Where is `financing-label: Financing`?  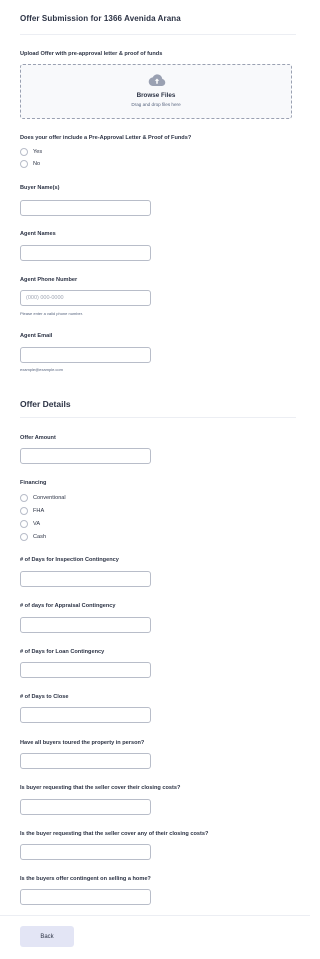
financing-label: Financing is located at coordinates (33, 483).